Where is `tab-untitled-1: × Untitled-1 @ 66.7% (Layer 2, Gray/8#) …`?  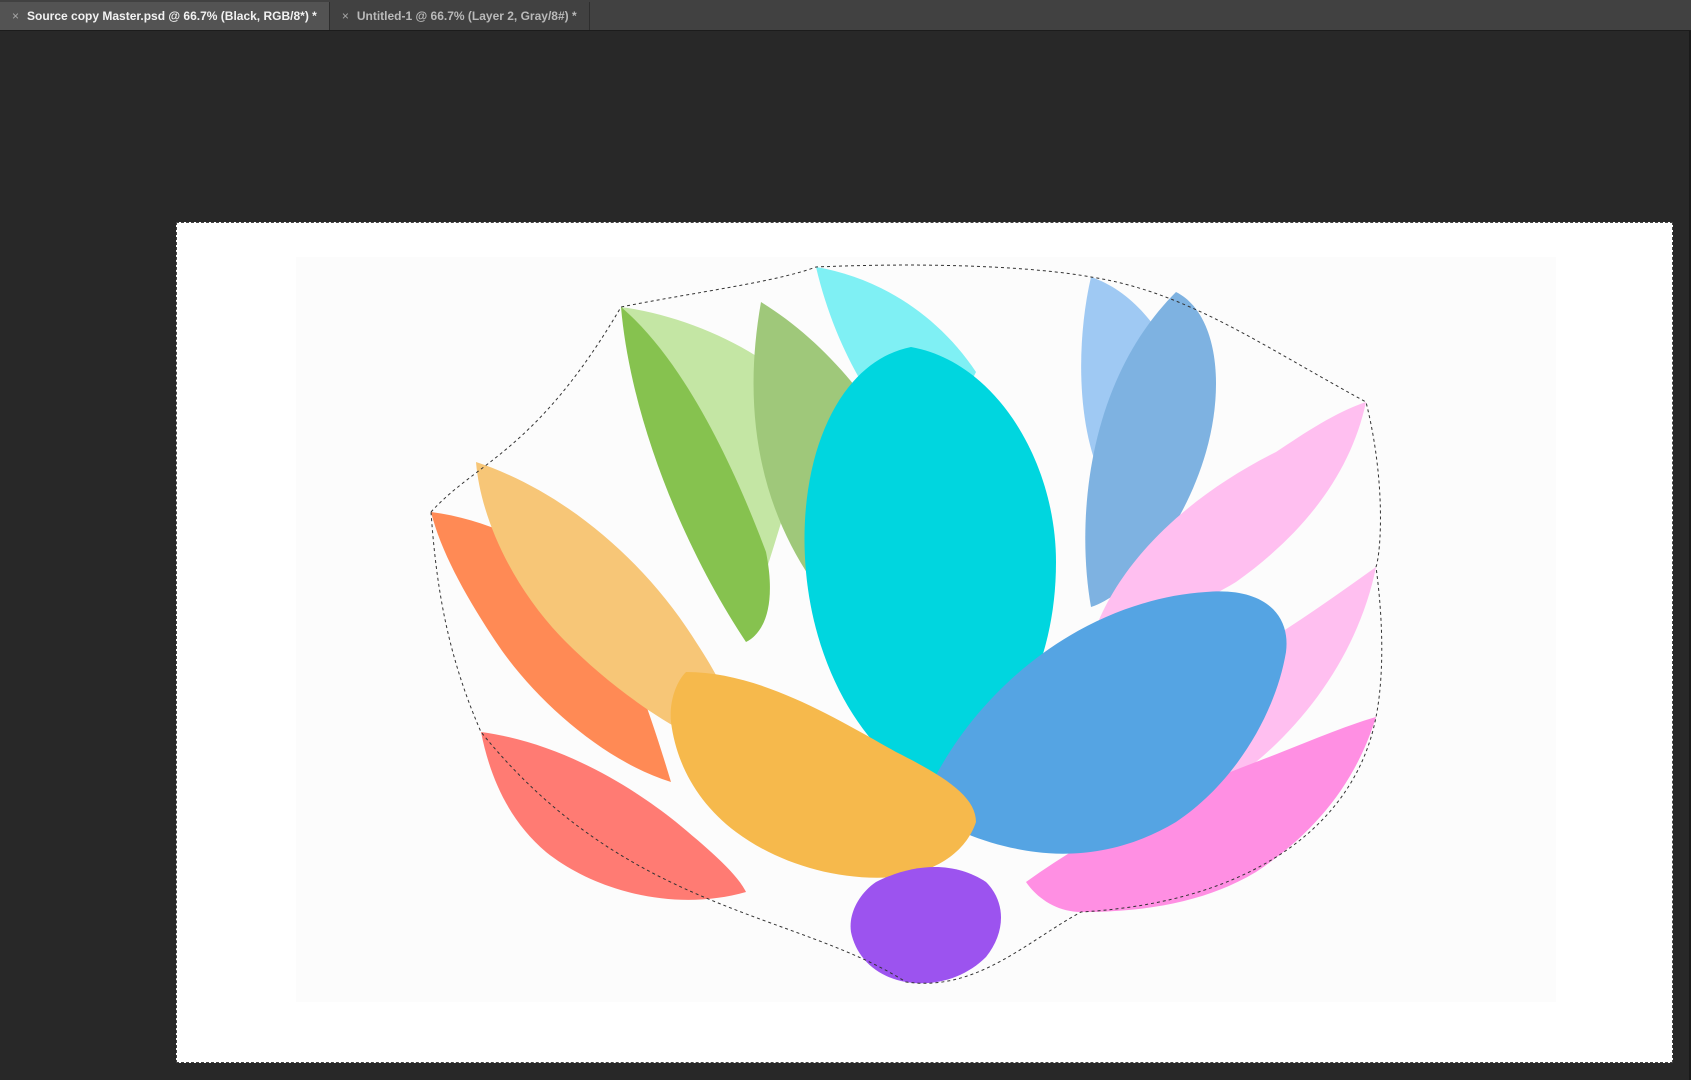 tab-untitled-1: × Untitled-1 @ 66.7% (Layer 2, Gray/8#) … is located at coordinates (460, 16).